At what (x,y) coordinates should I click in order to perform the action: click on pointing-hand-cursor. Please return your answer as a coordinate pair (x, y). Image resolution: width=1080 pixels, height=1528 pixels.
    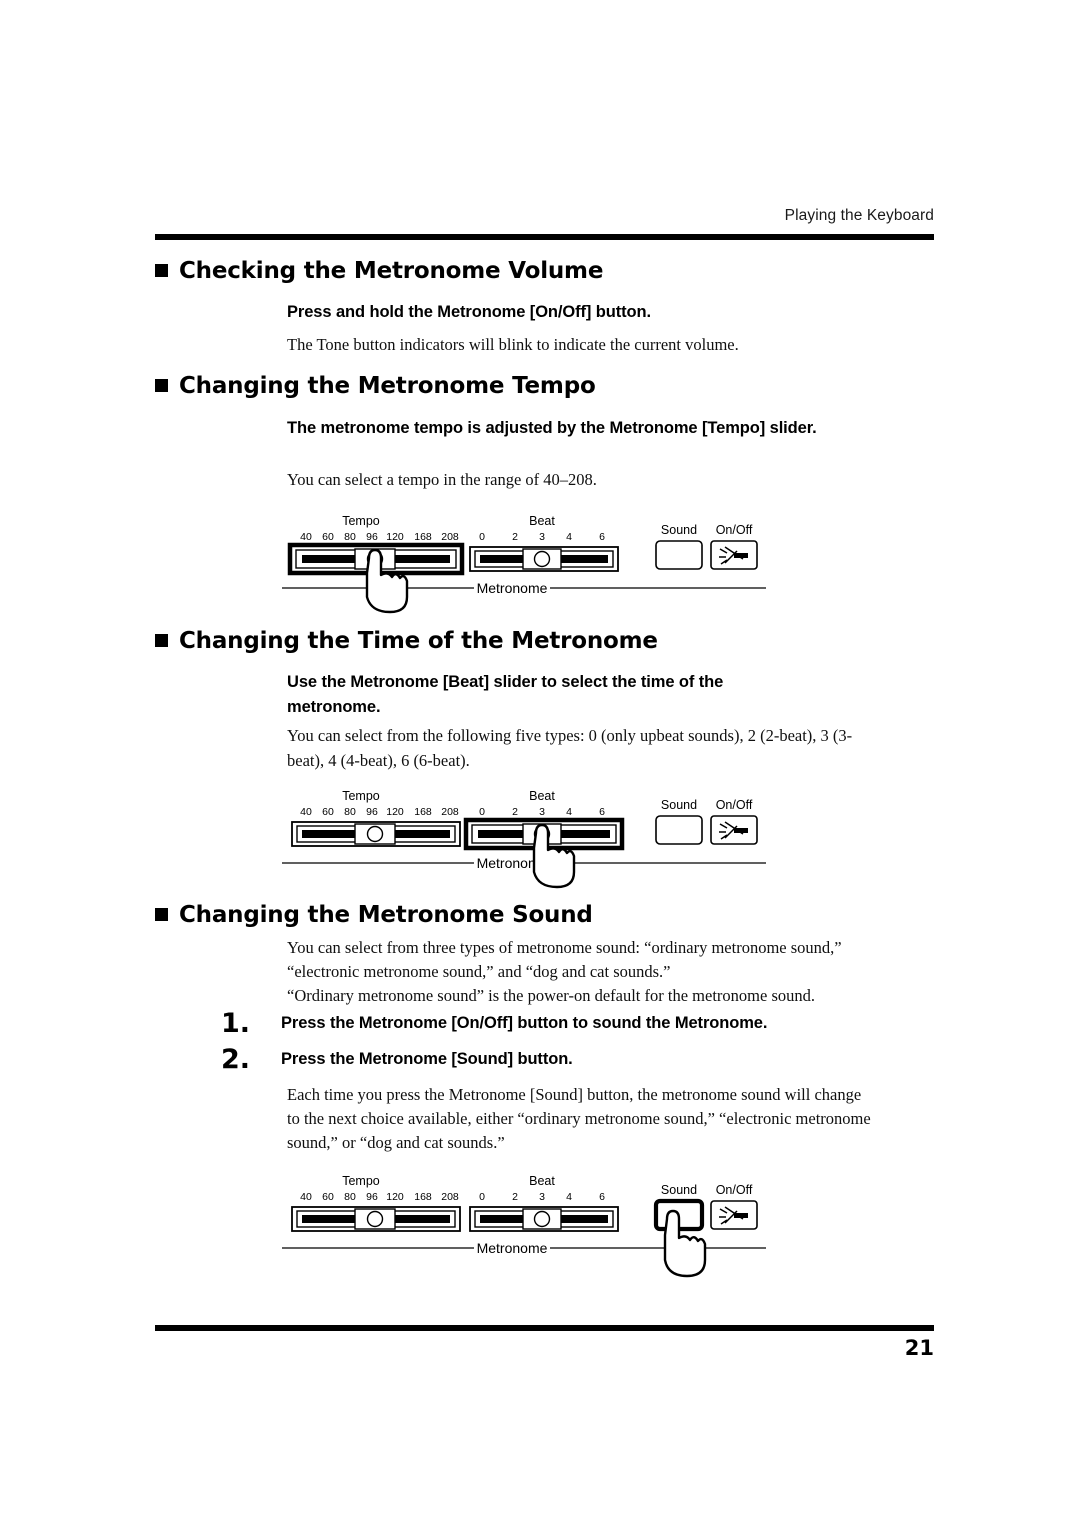
    Looking at the image, I should click on (685, 1243).